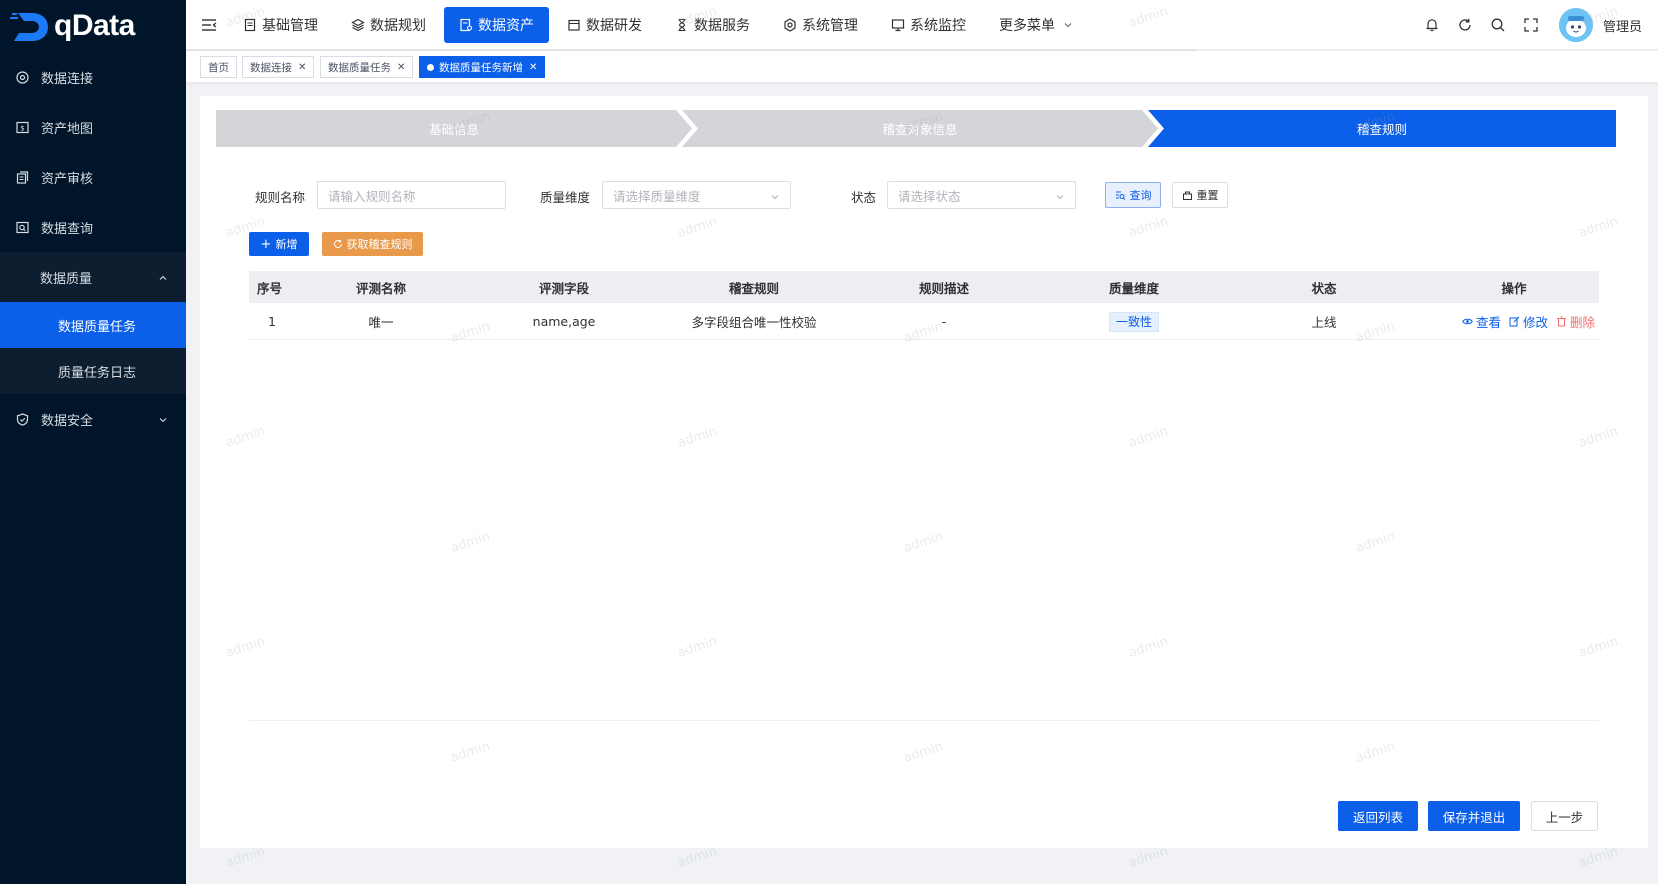  What do you see at coordinates (574, 25) in the screenshot?
I see `calendar-icon` at bounding box center [574, 25].